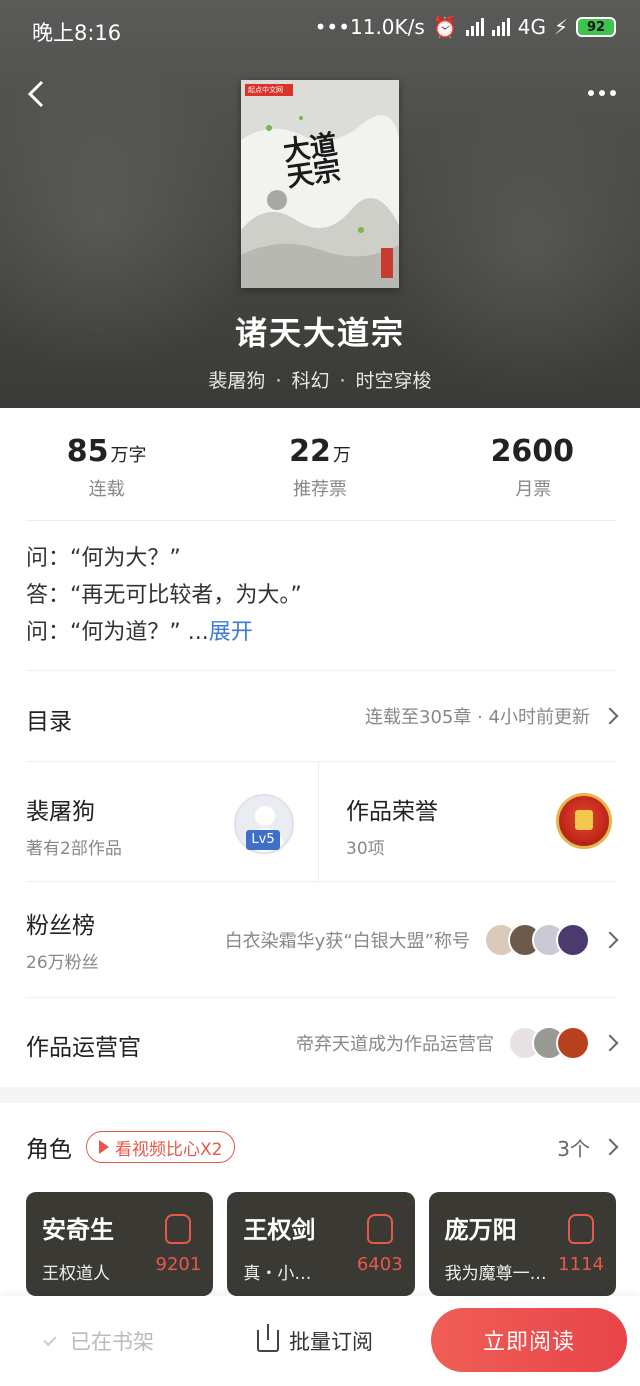 The image size is (640, 1386). I want to click on stat-unit: 万, so click(341, 455).